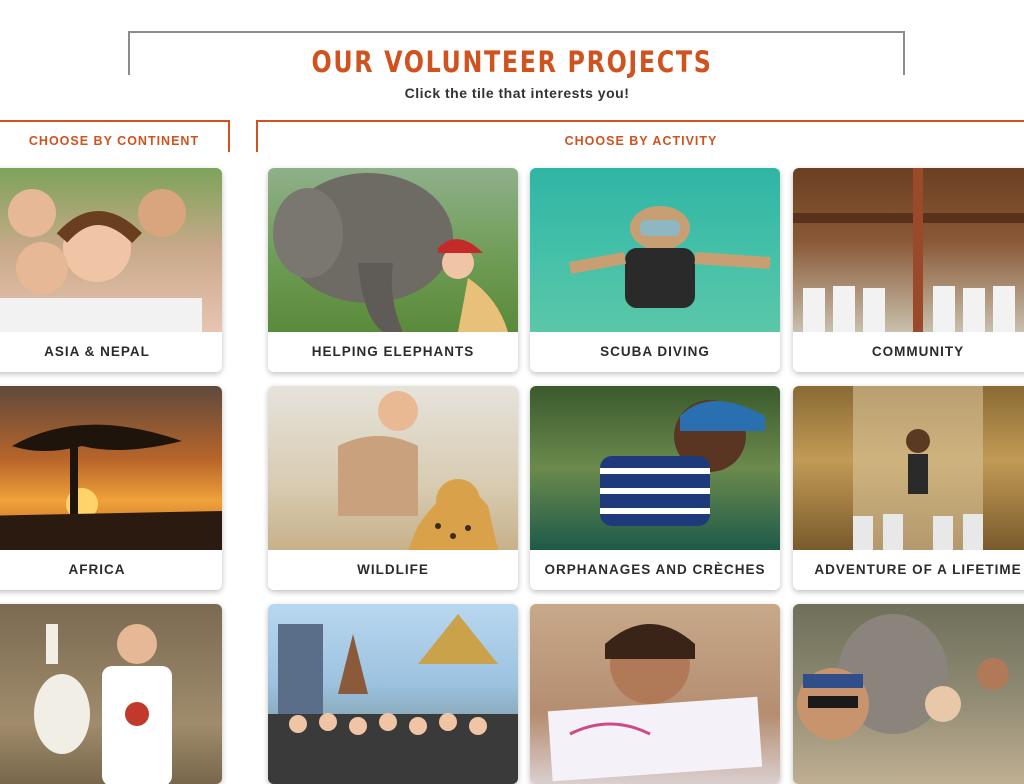  I want to click on elephant-selfie-icon, so click(903, 677).